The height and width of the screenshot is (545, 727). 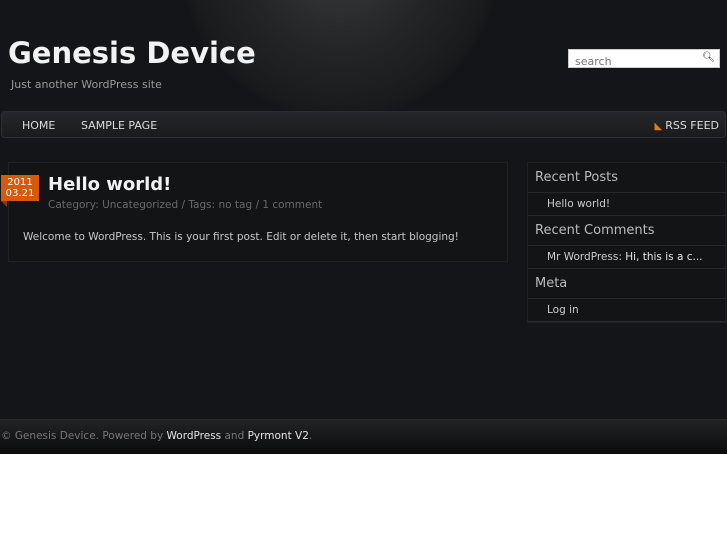 What do you see at coordinates (692, 125) in the screenshot?
I see `rss-label: RSS FEED` at bounding box center [692, 125].